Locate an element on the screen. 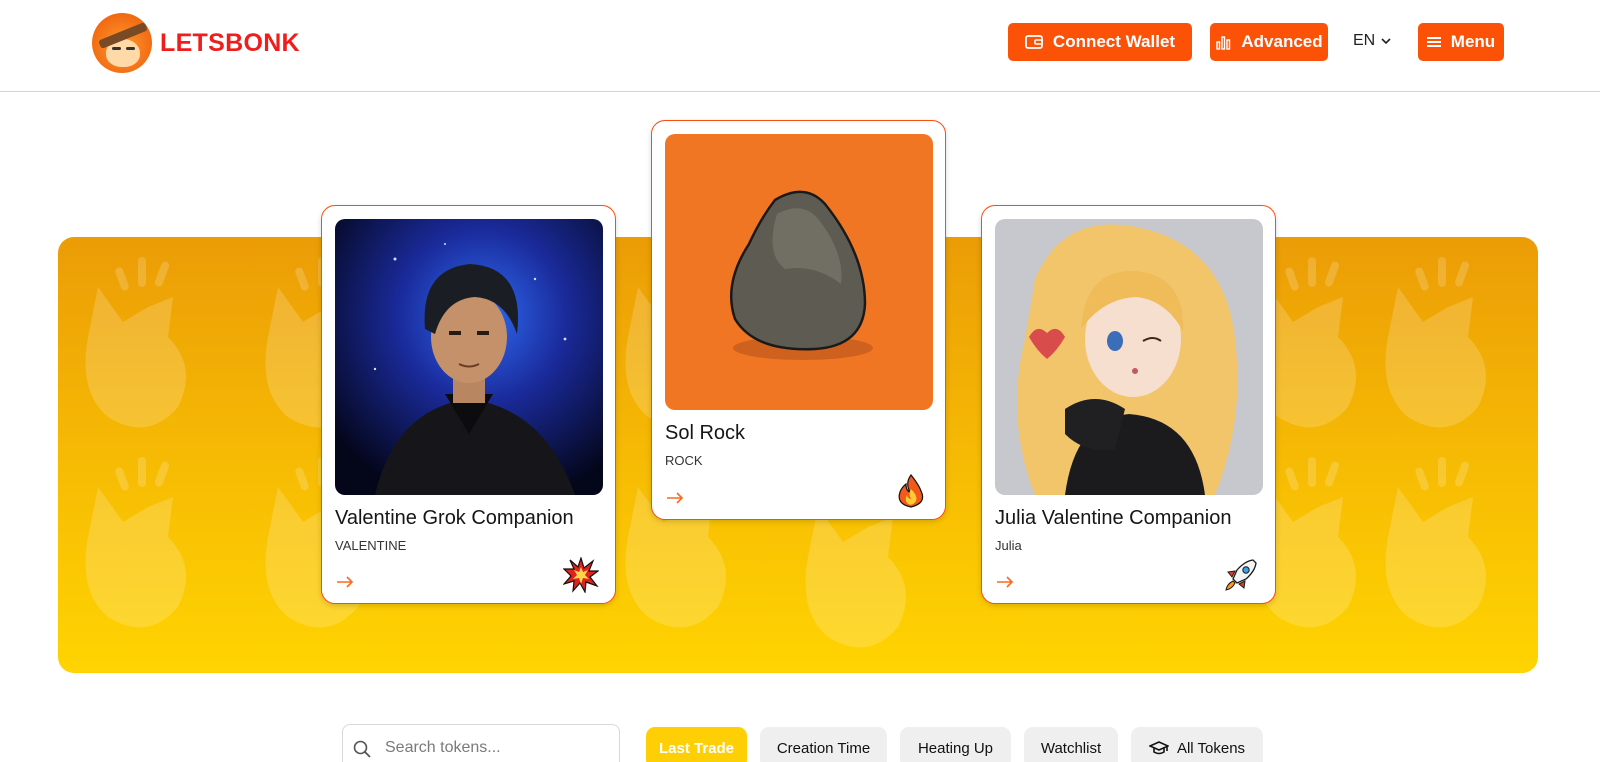 The image size is (1600, 762). explosion-icon is located at coordinates (581, 575).